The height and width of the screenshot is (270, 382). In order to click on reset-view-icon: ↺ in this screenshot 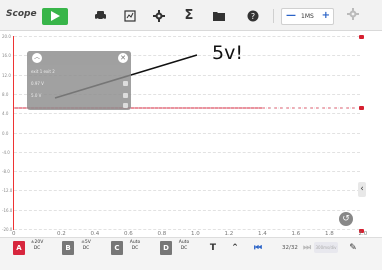, I will do `click(346, 219)`.